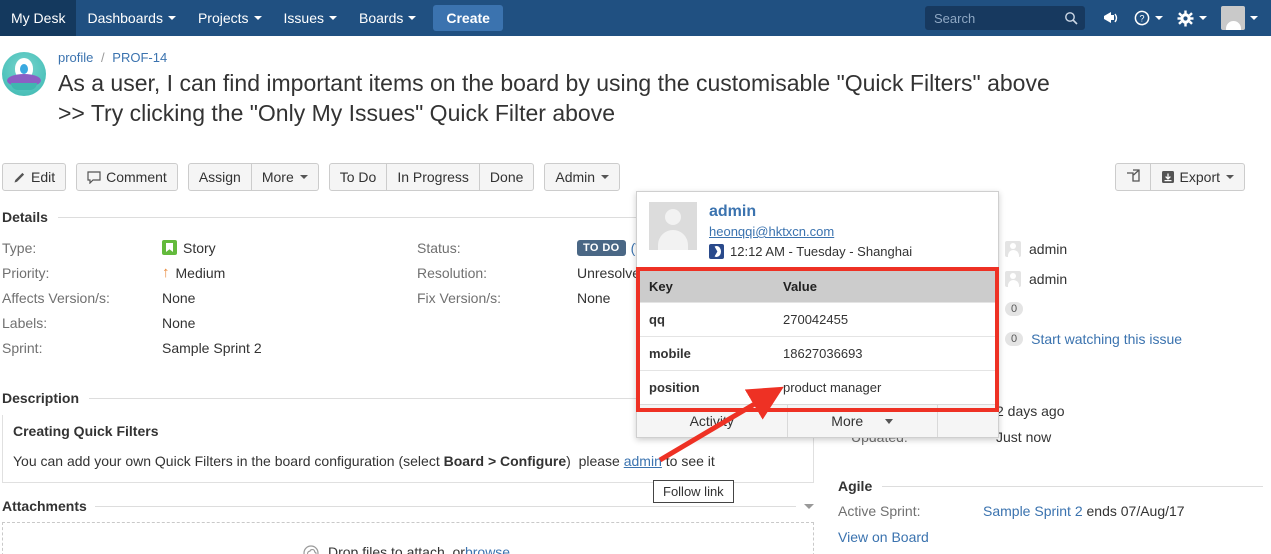 The image size is (1271, 554). I want to click on detail-value-text: None, so click(179, 322).